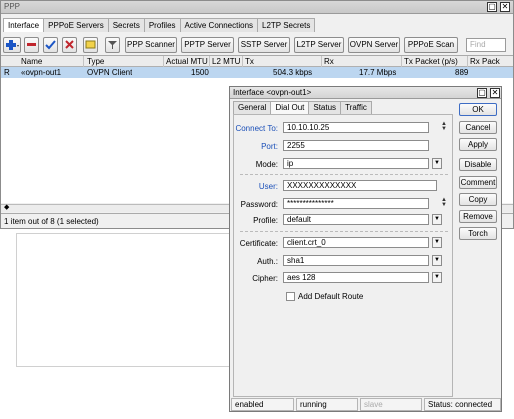 Image resolution: width=514 pixels, height=419 pixels. What do you see at coordinates (51, 221) in the screenshot?
I see `item-count: 1 item out of 8 (1 selected)` at bounding box center [51, 221].